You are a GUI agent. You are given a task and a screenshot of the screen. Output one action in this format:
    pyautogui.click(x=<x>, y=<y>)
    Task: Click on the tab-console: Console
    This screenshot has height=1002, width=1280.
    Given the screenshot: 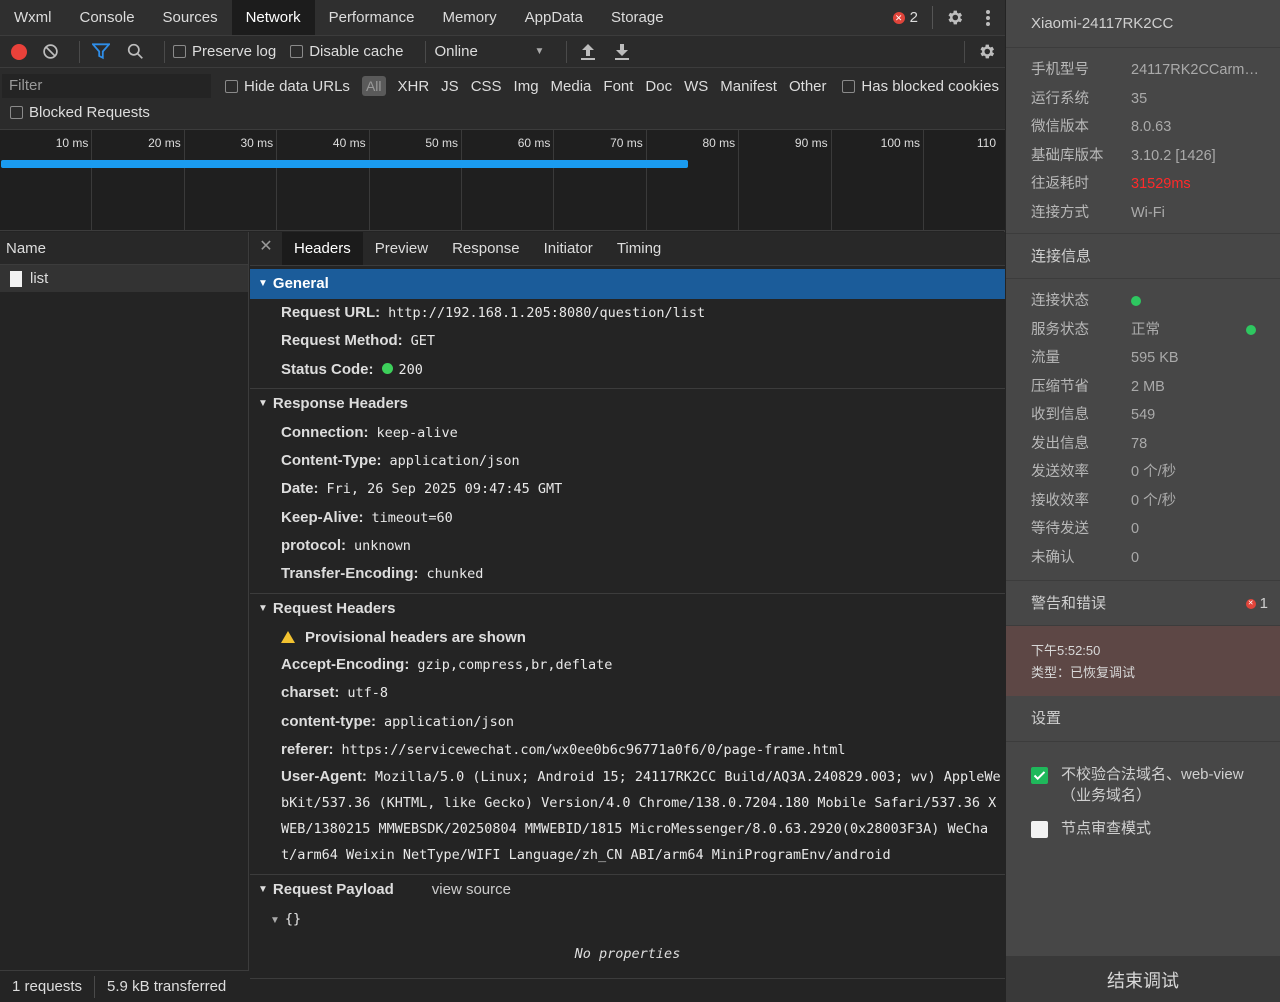 What is the action you would take?
    pyautogui.click(x=107, y=17)
    